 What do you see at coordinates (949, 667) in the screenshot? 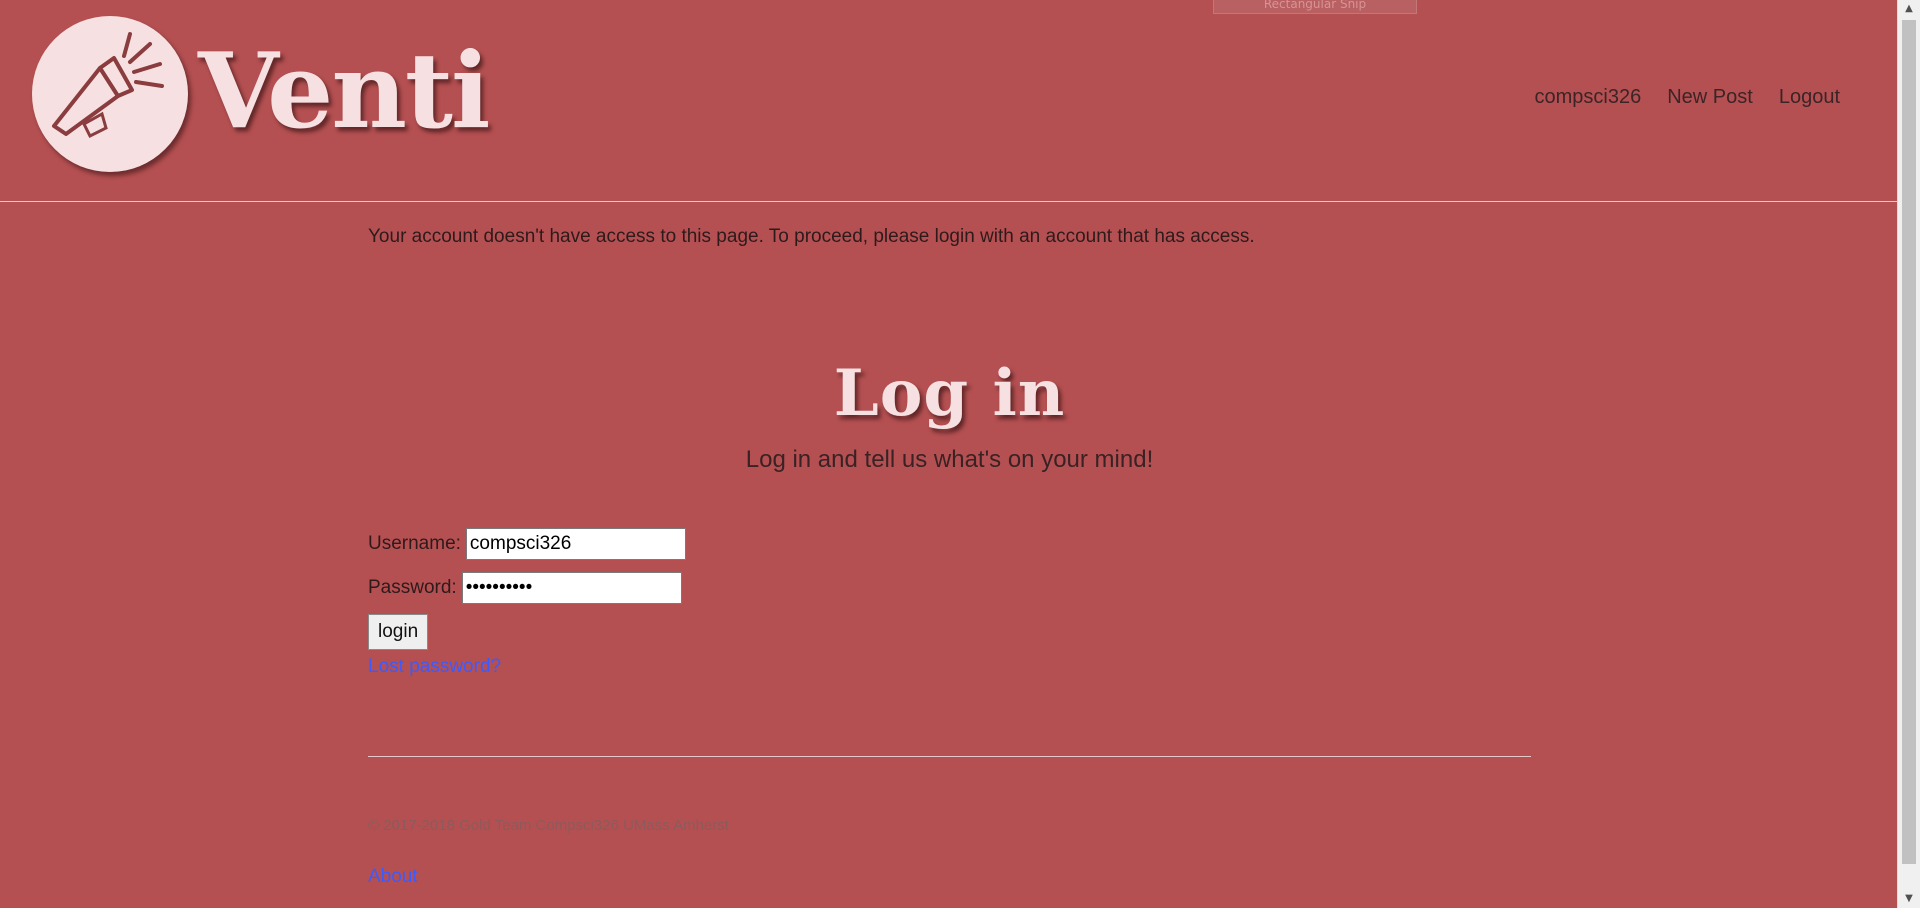
I see `lost-password-link: Lost password?` at bounding box center [949, 667].